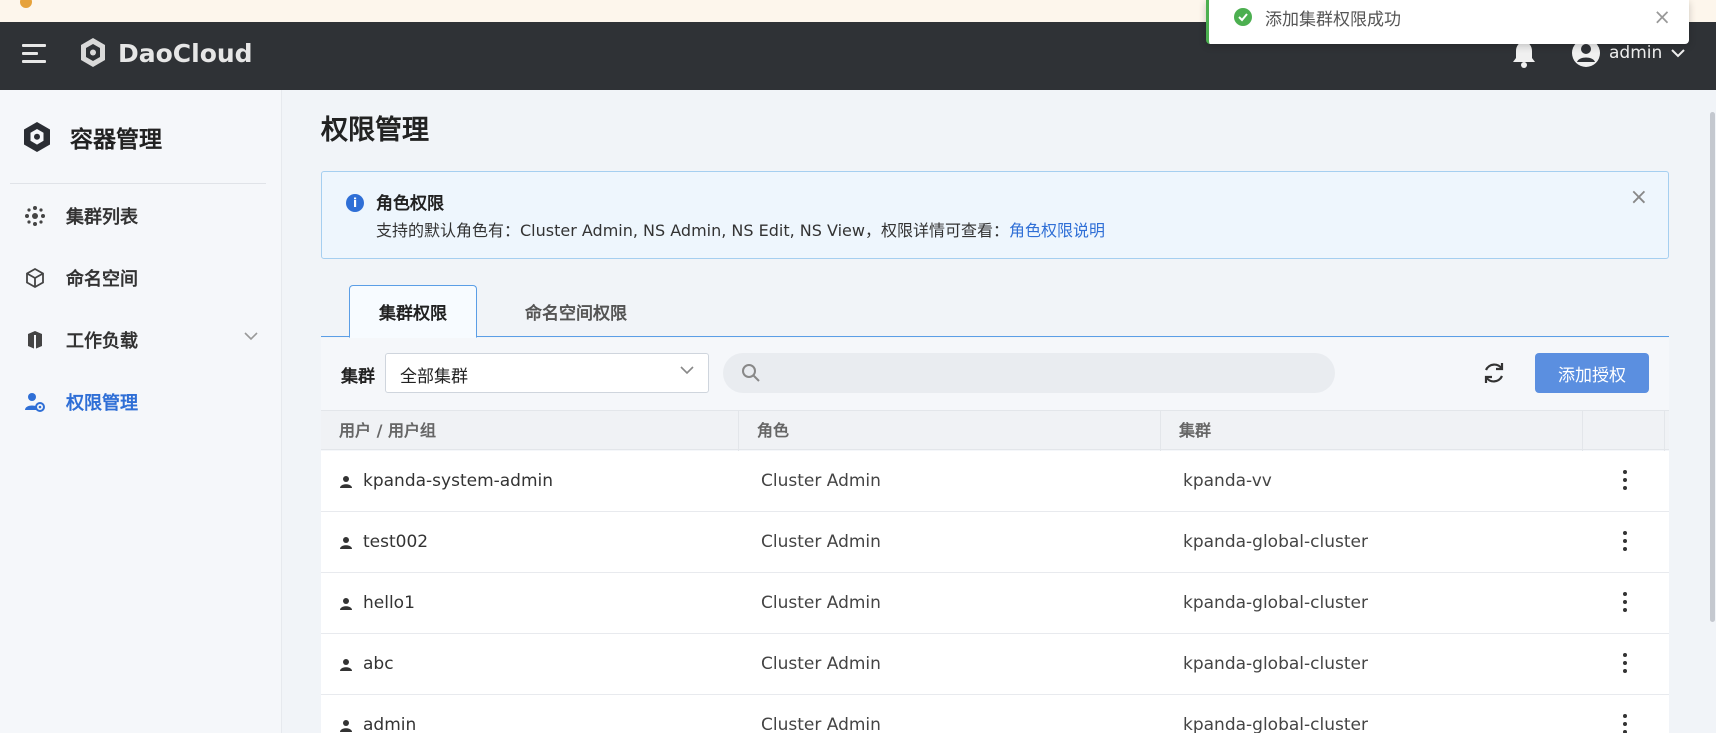  What do you see at coordinates (35, 278) in the screenshot?
I see `namespace-icon` at bounding box center [35, 278].